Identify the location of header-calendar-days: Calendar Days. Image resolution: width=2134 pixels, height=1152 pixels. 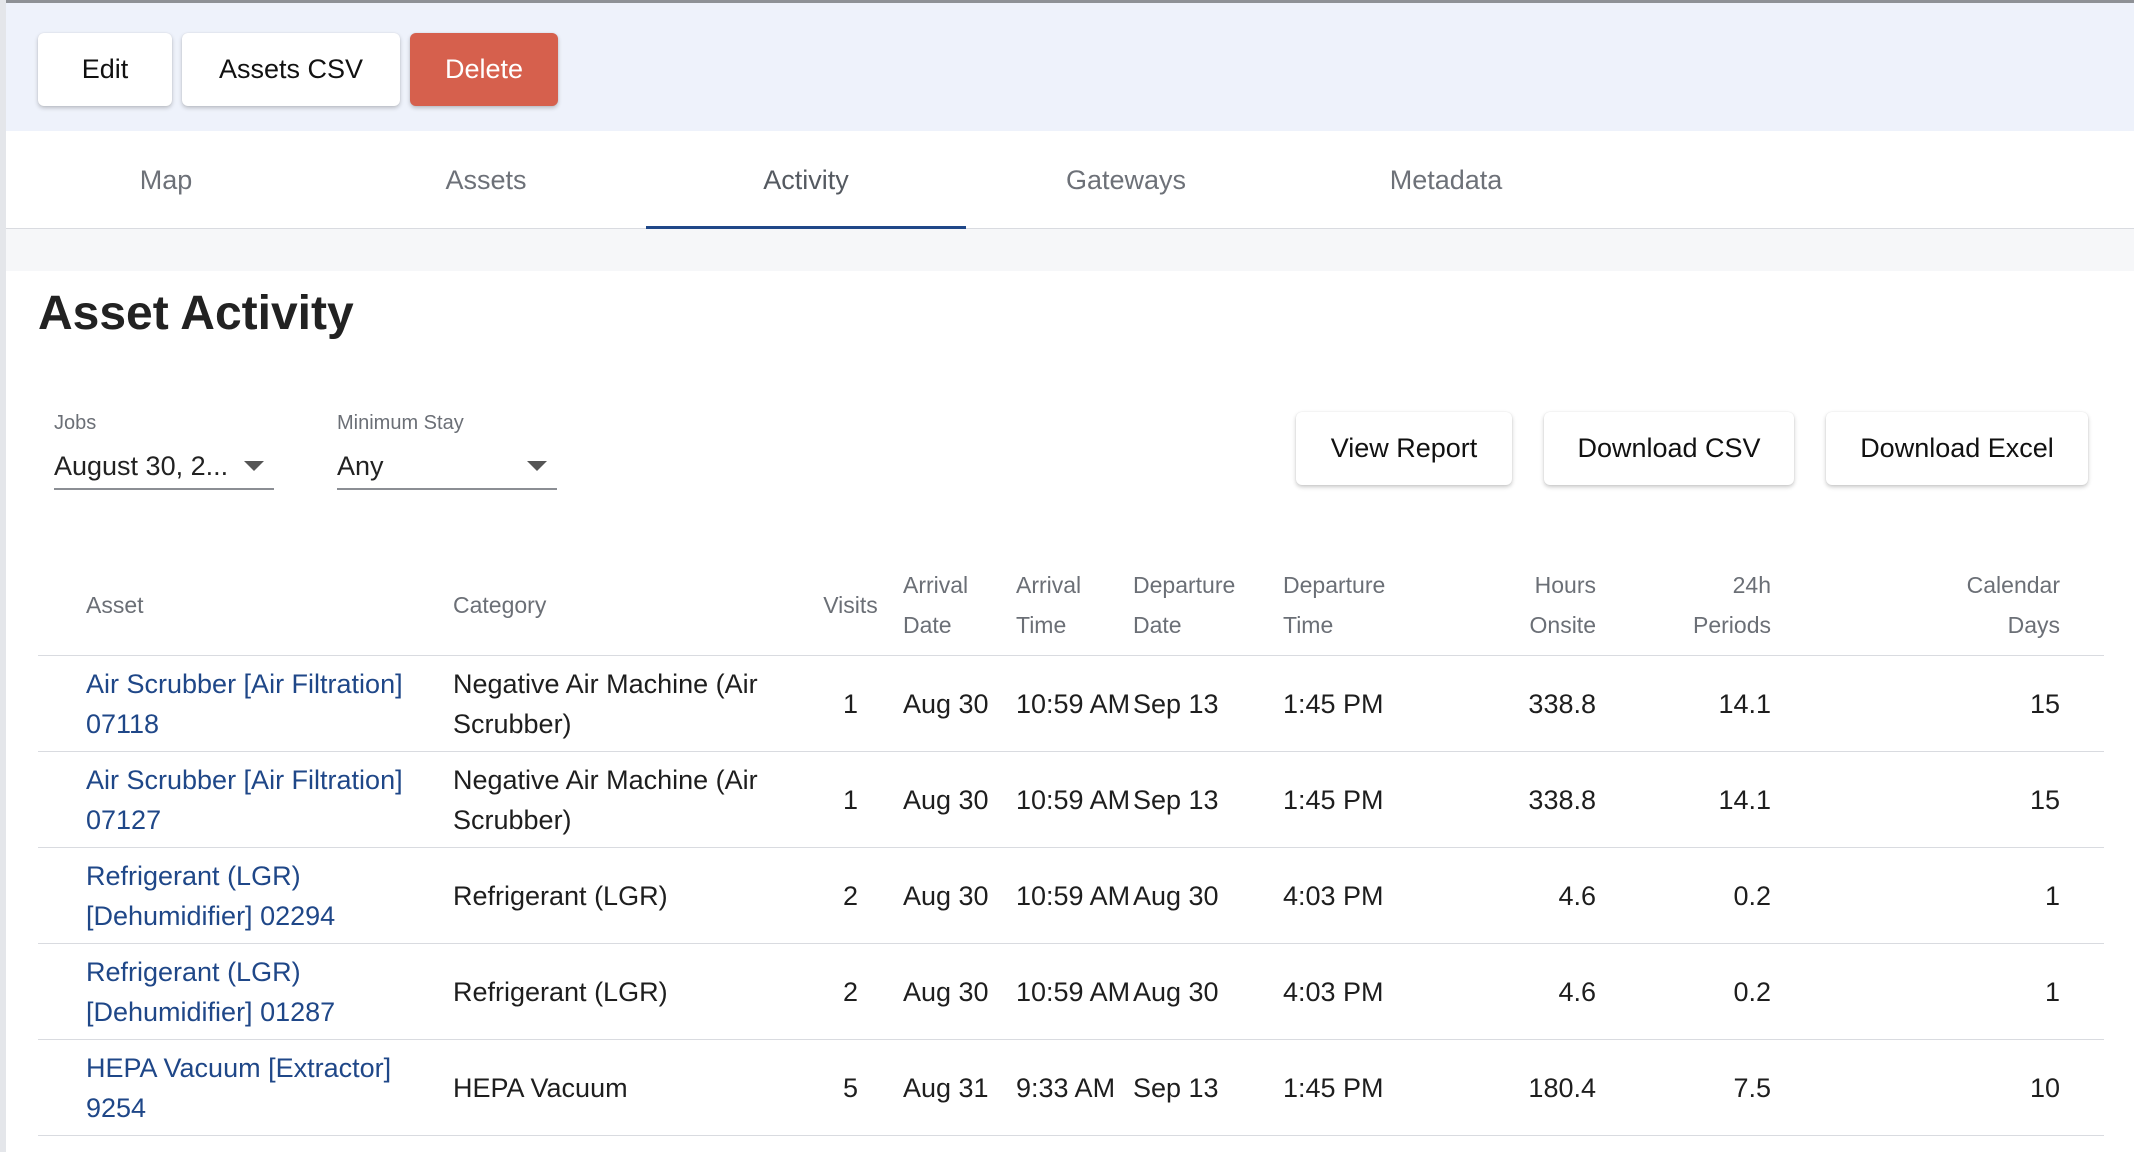
(1959, 605).